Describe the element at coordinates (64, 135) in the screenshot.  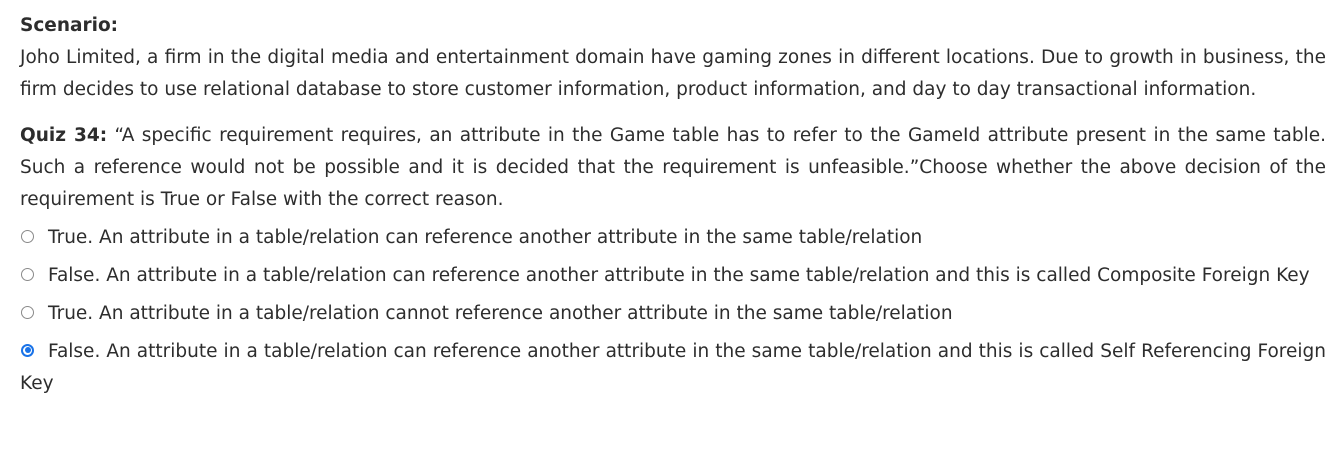
I see `quiz-label: Quiz 34:` at that location.